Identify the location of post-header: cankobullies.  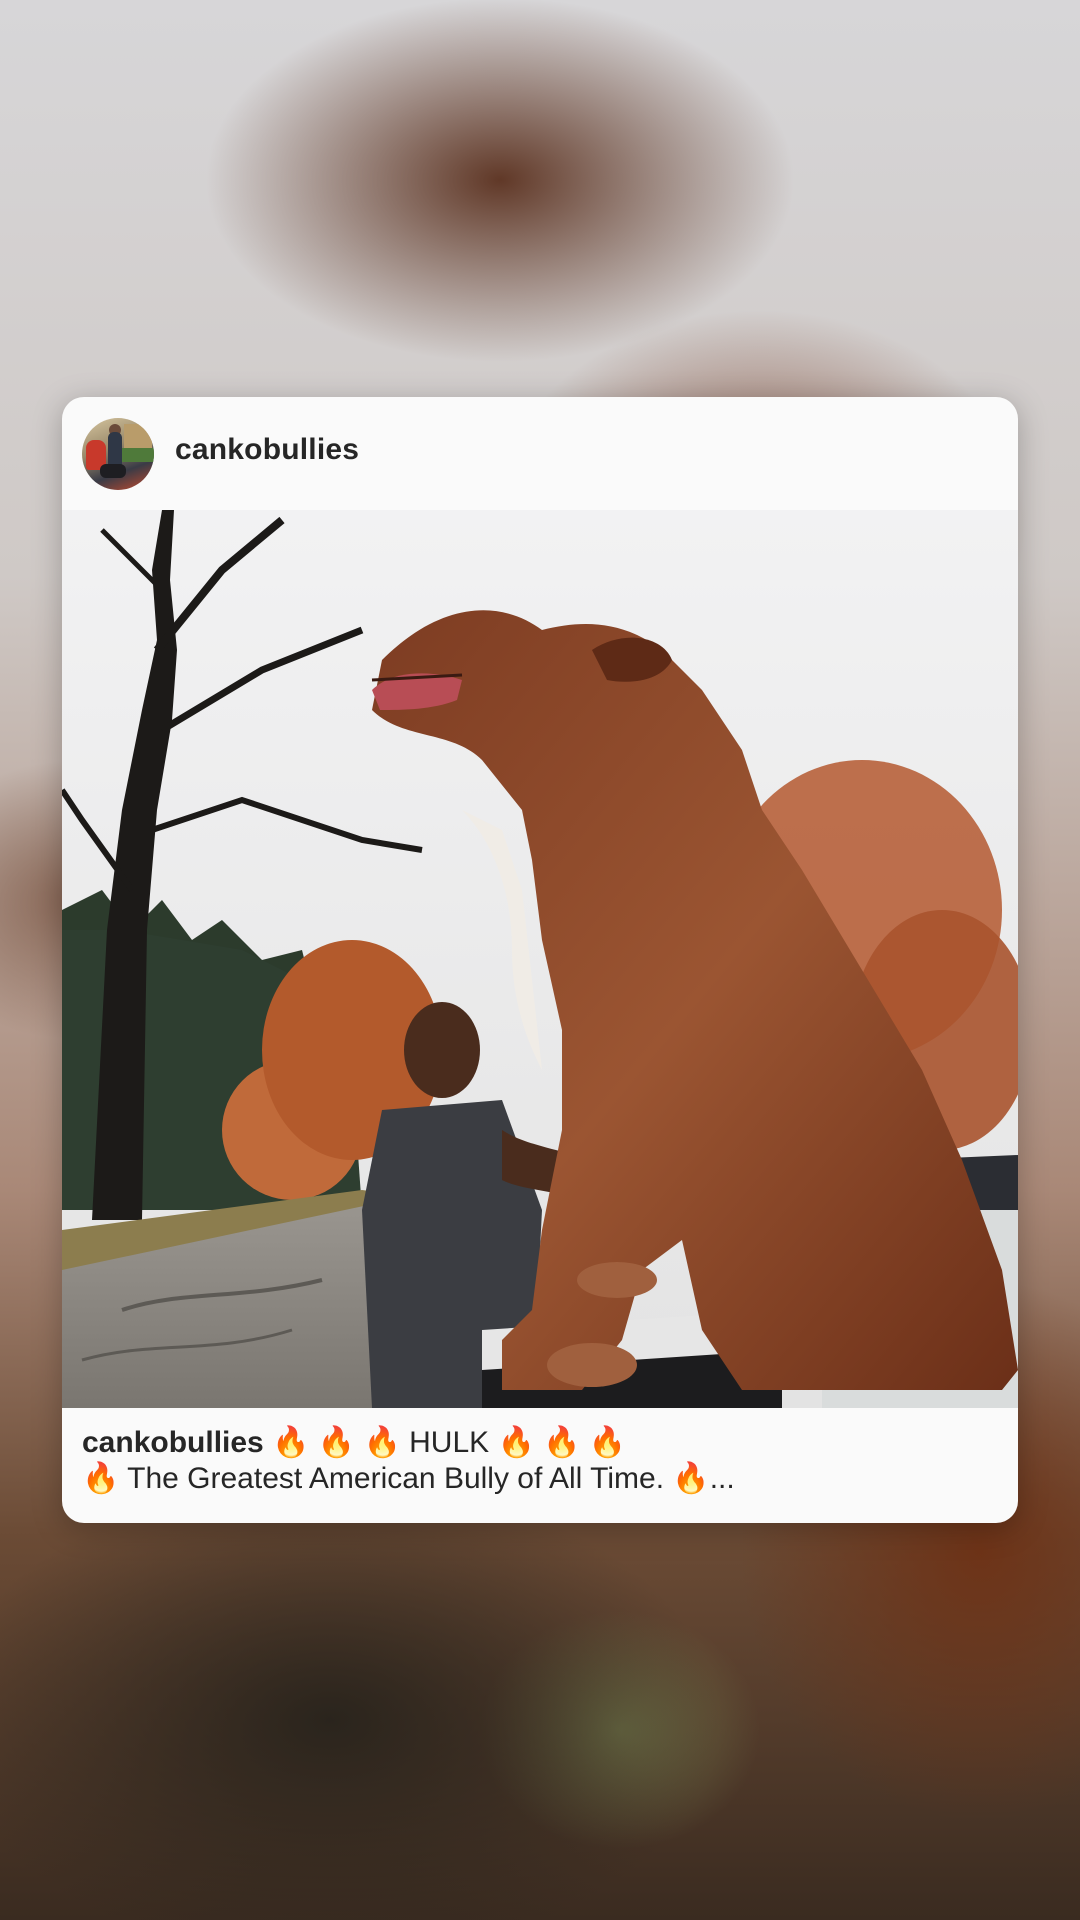
(540, 453).